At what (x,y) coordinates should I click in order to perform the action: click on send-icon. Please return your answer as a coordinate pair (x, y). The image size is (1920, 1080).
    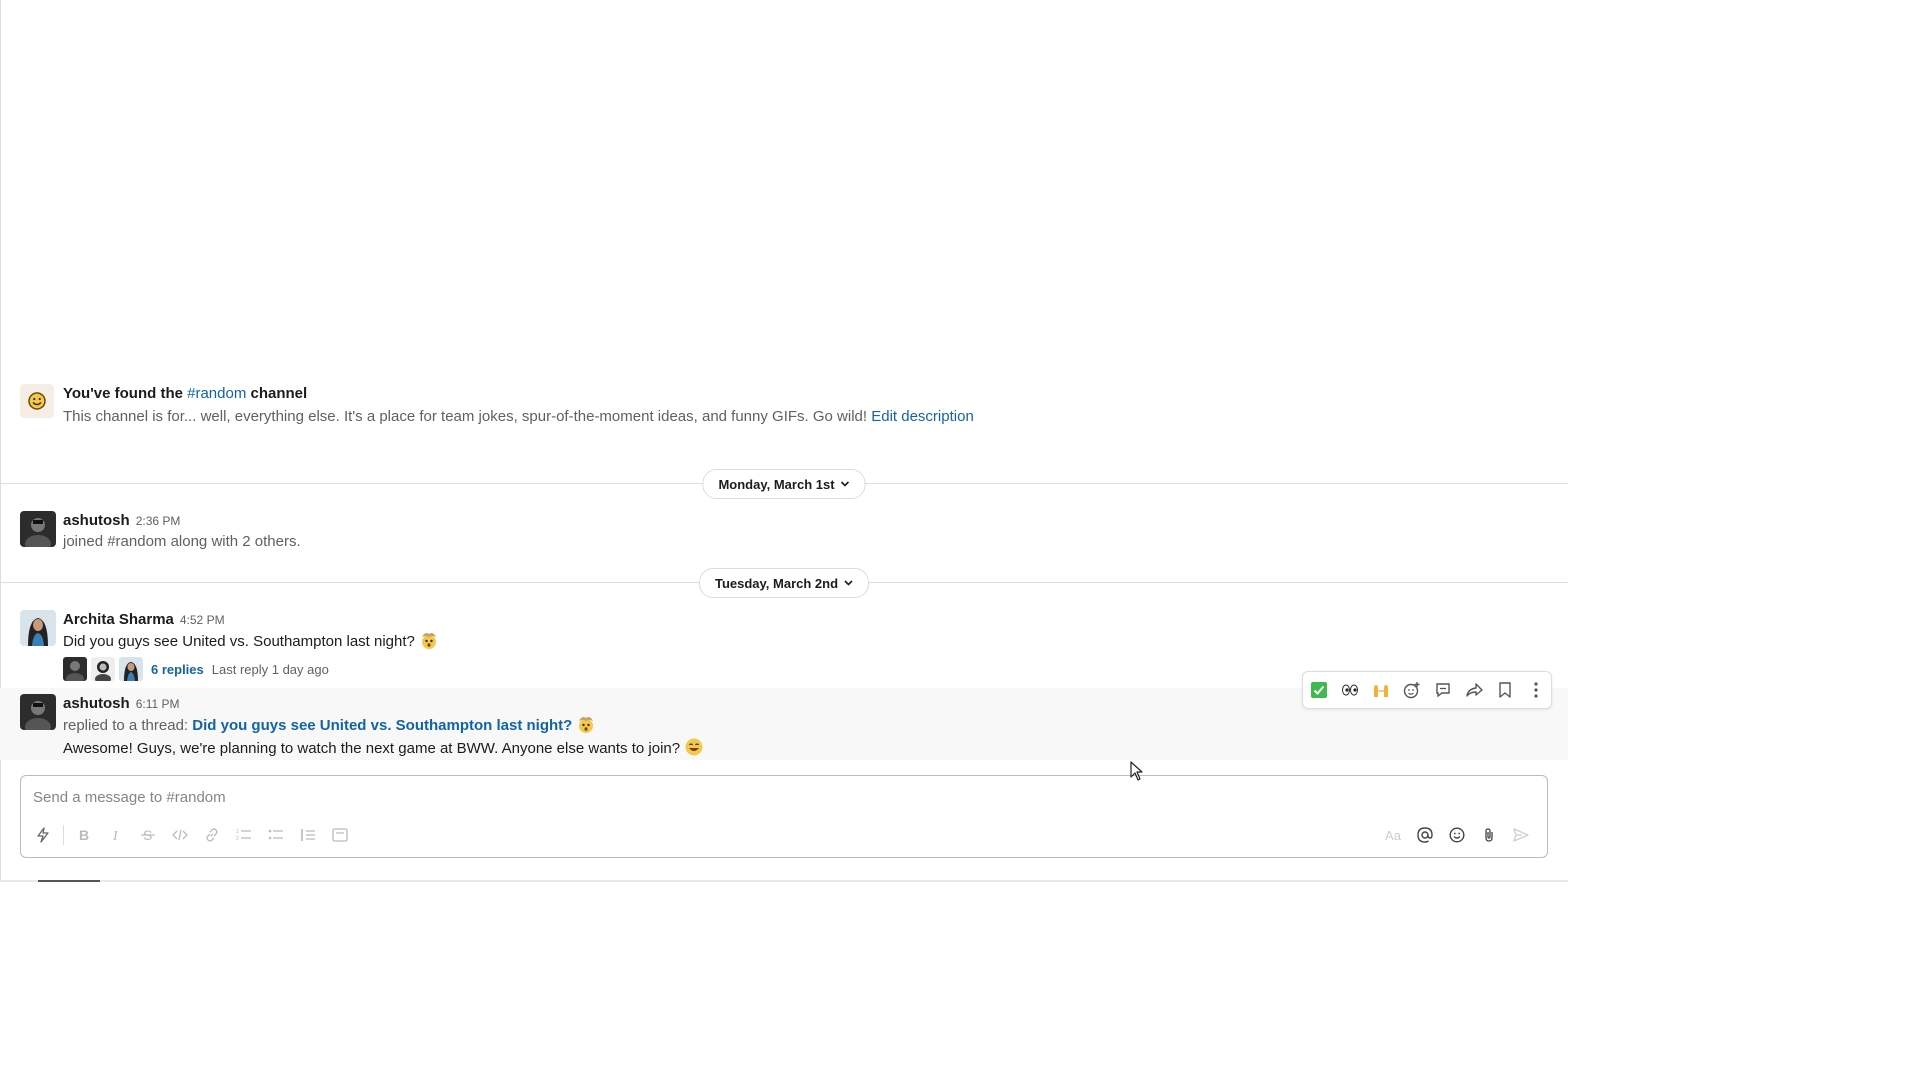
    Looking at the image, I should click on (1521, 835).